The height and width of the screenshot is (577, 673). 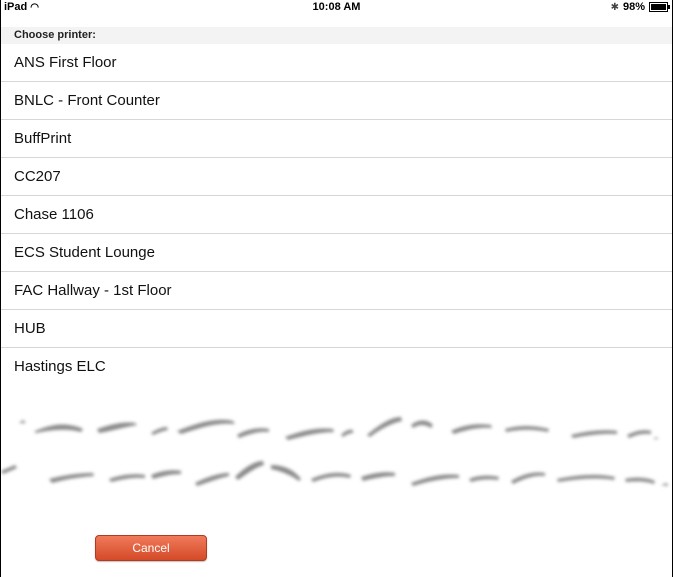 I want to click on printer-item-chase-1106: Chase 1106, so click(x=336, y=215).